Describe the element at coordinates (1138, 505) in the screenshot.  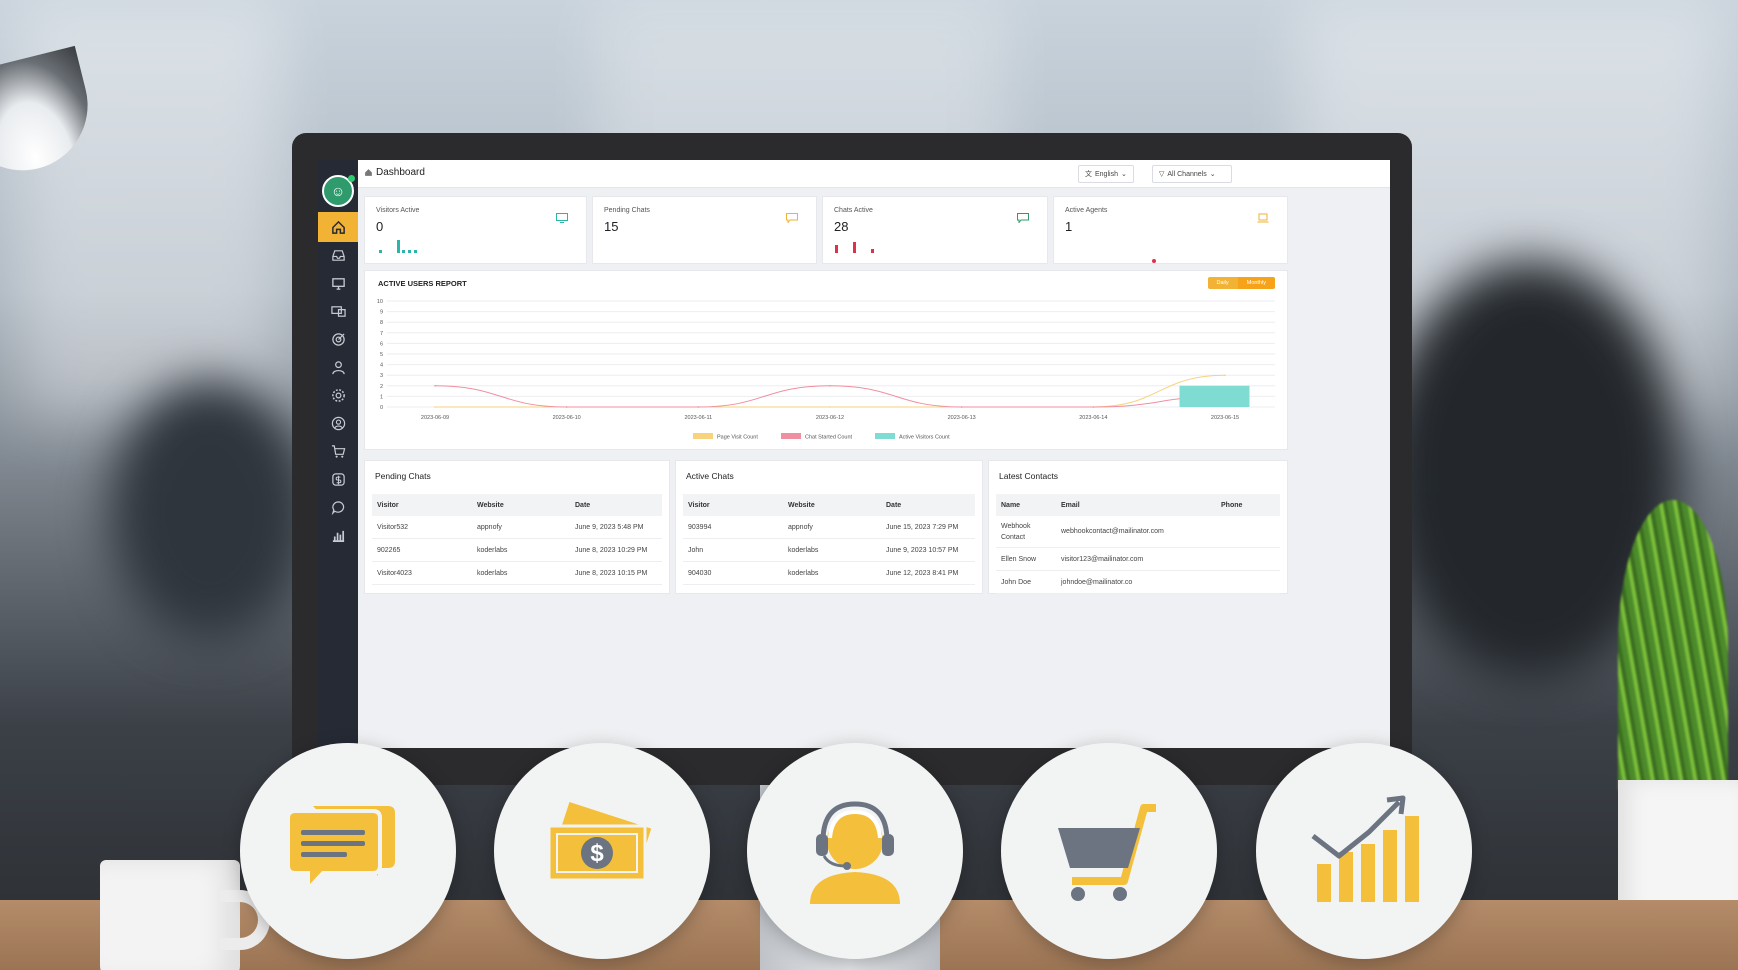
I see `table-header: Name Email Phone` at that location.